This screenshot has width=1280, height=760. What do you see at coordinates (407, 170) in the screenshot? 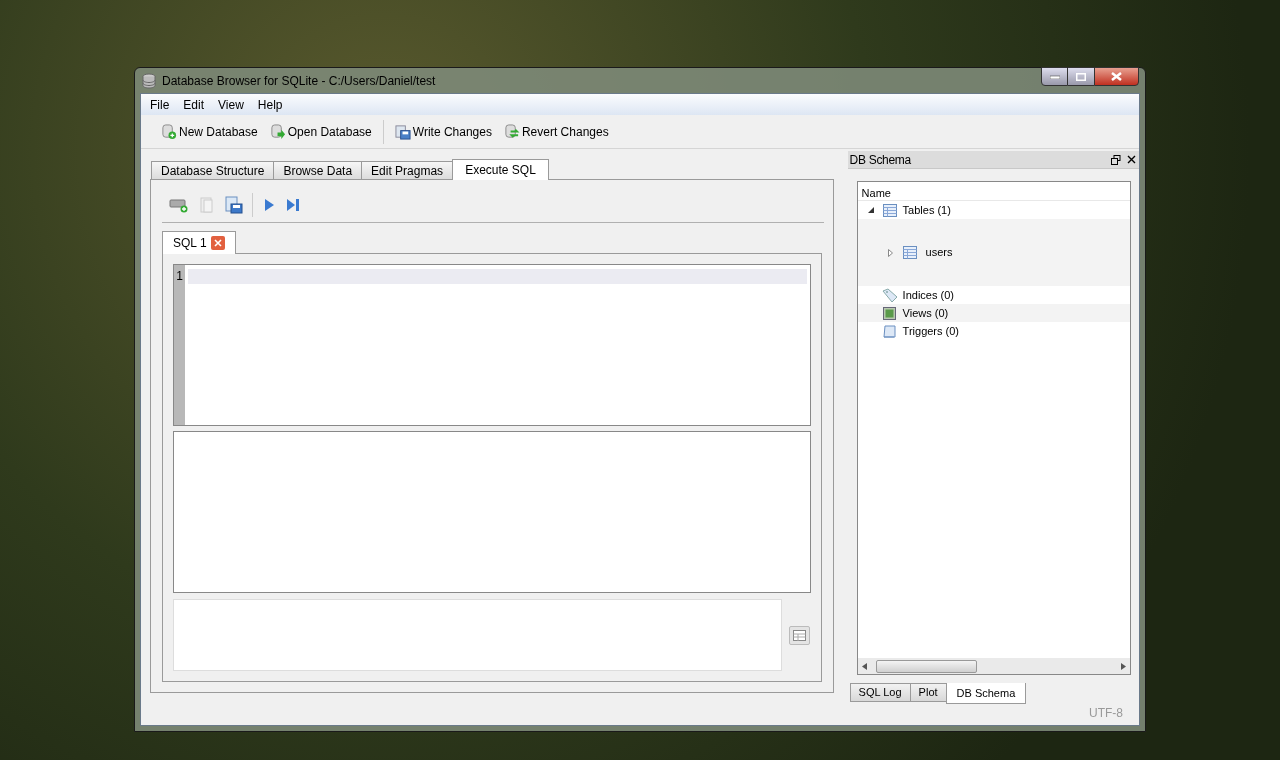
I see `tab: Edit Pragmas` at bounding box center [407, 170].